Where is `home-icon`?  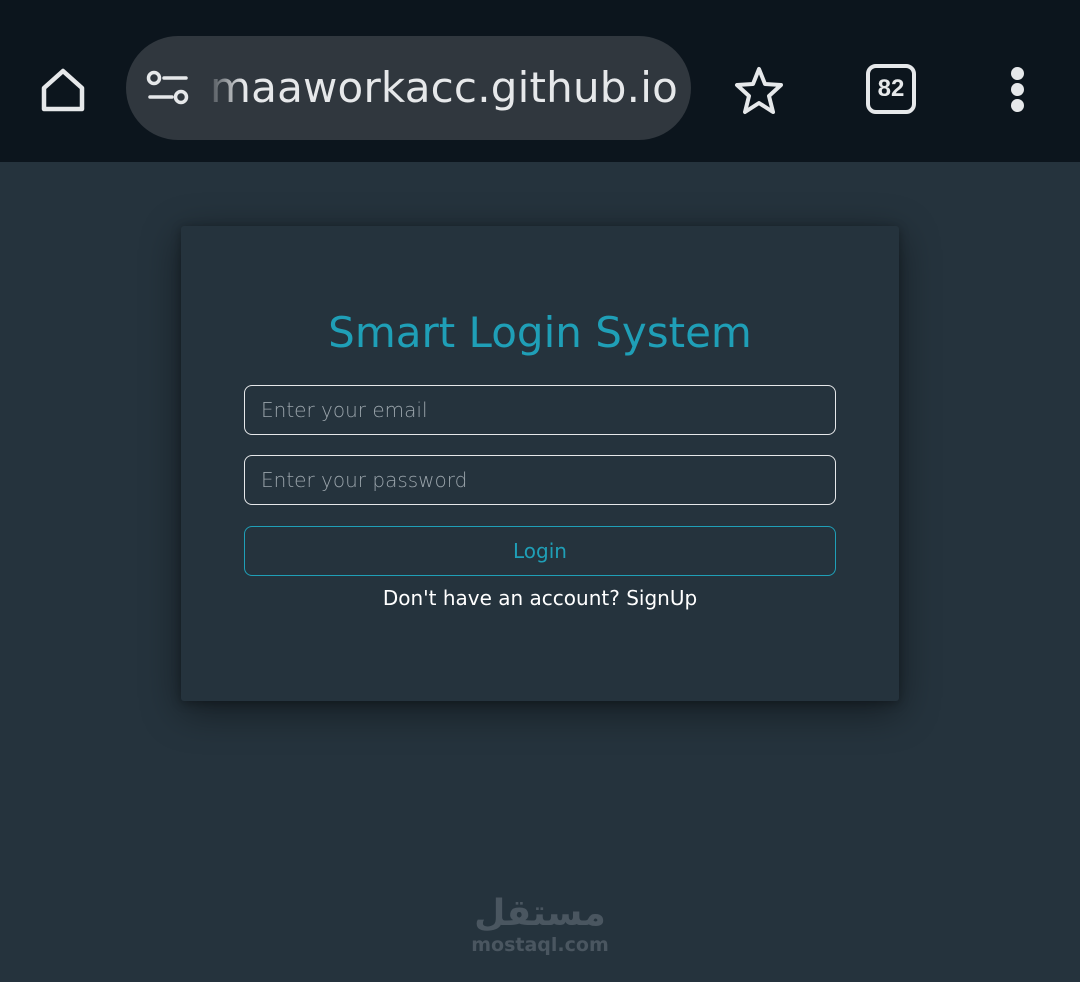
home-icon is located at coordinates (63, 90).